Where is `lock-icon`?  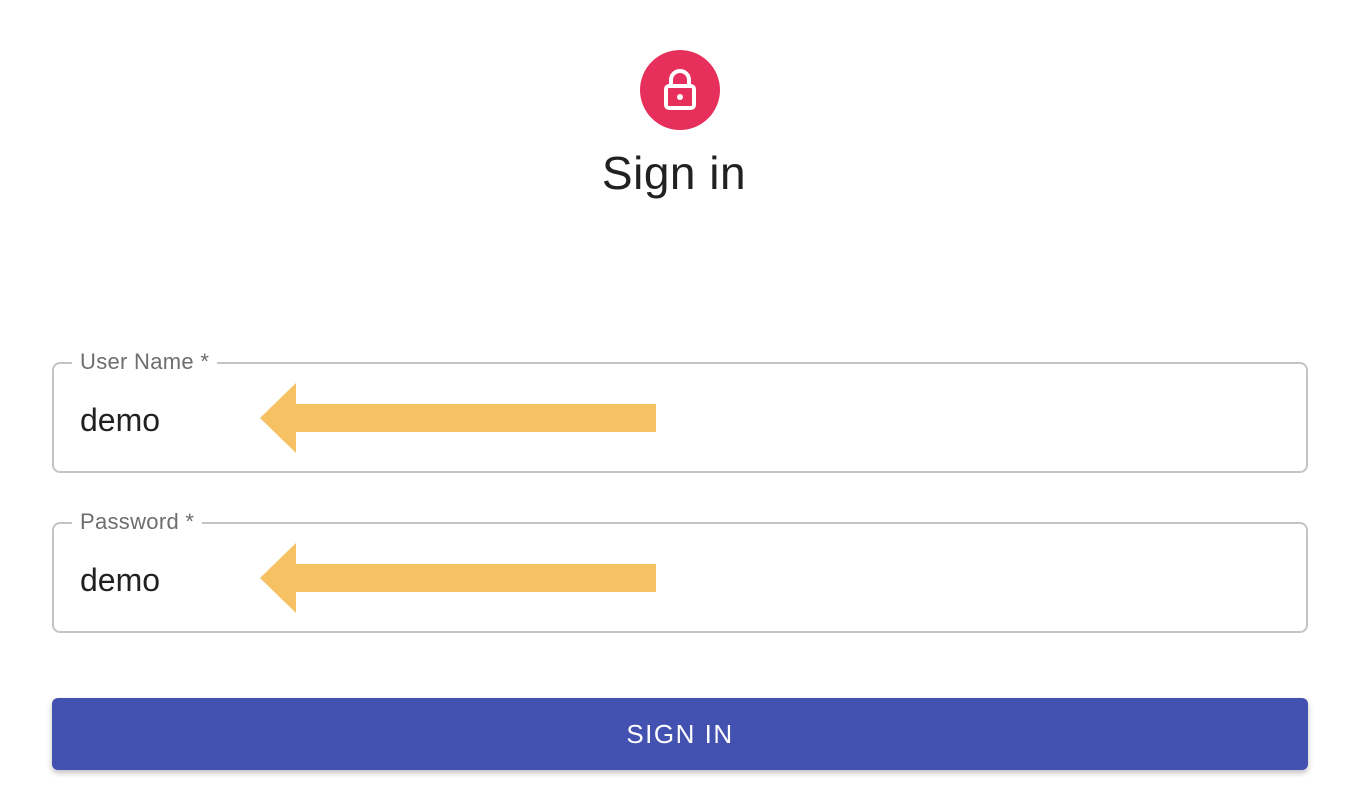
lock-icon is located at coordinates (680, 89).